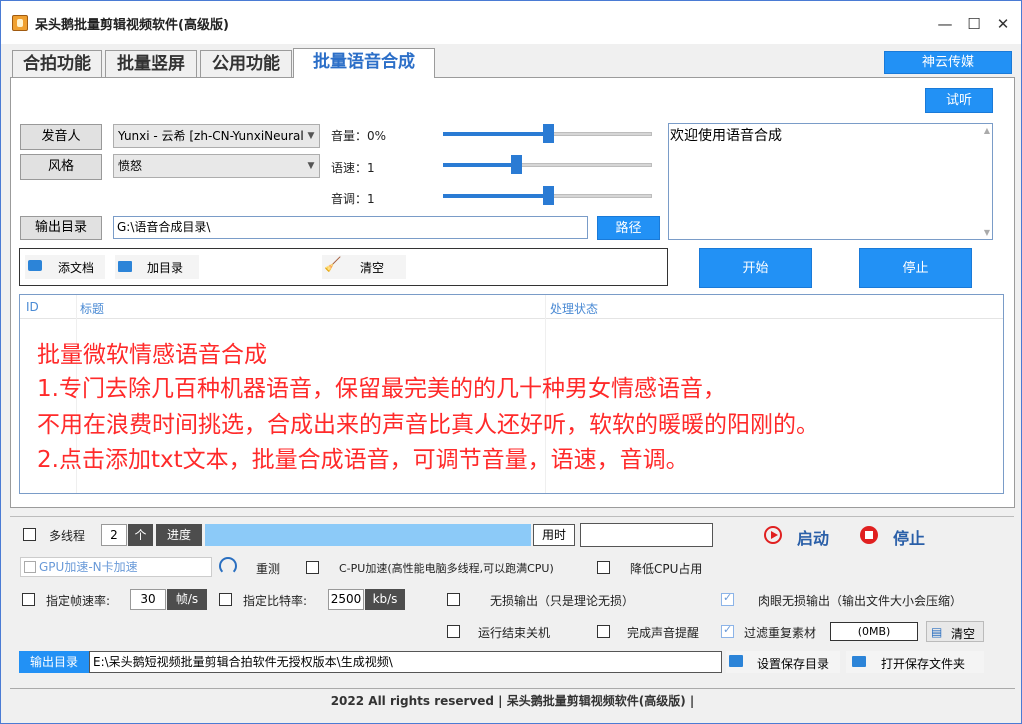 The height and width of the screenshot is (724, 1022). I want to click on lossless-label: 无损输出（只是理论无损）, so click(562, 601).